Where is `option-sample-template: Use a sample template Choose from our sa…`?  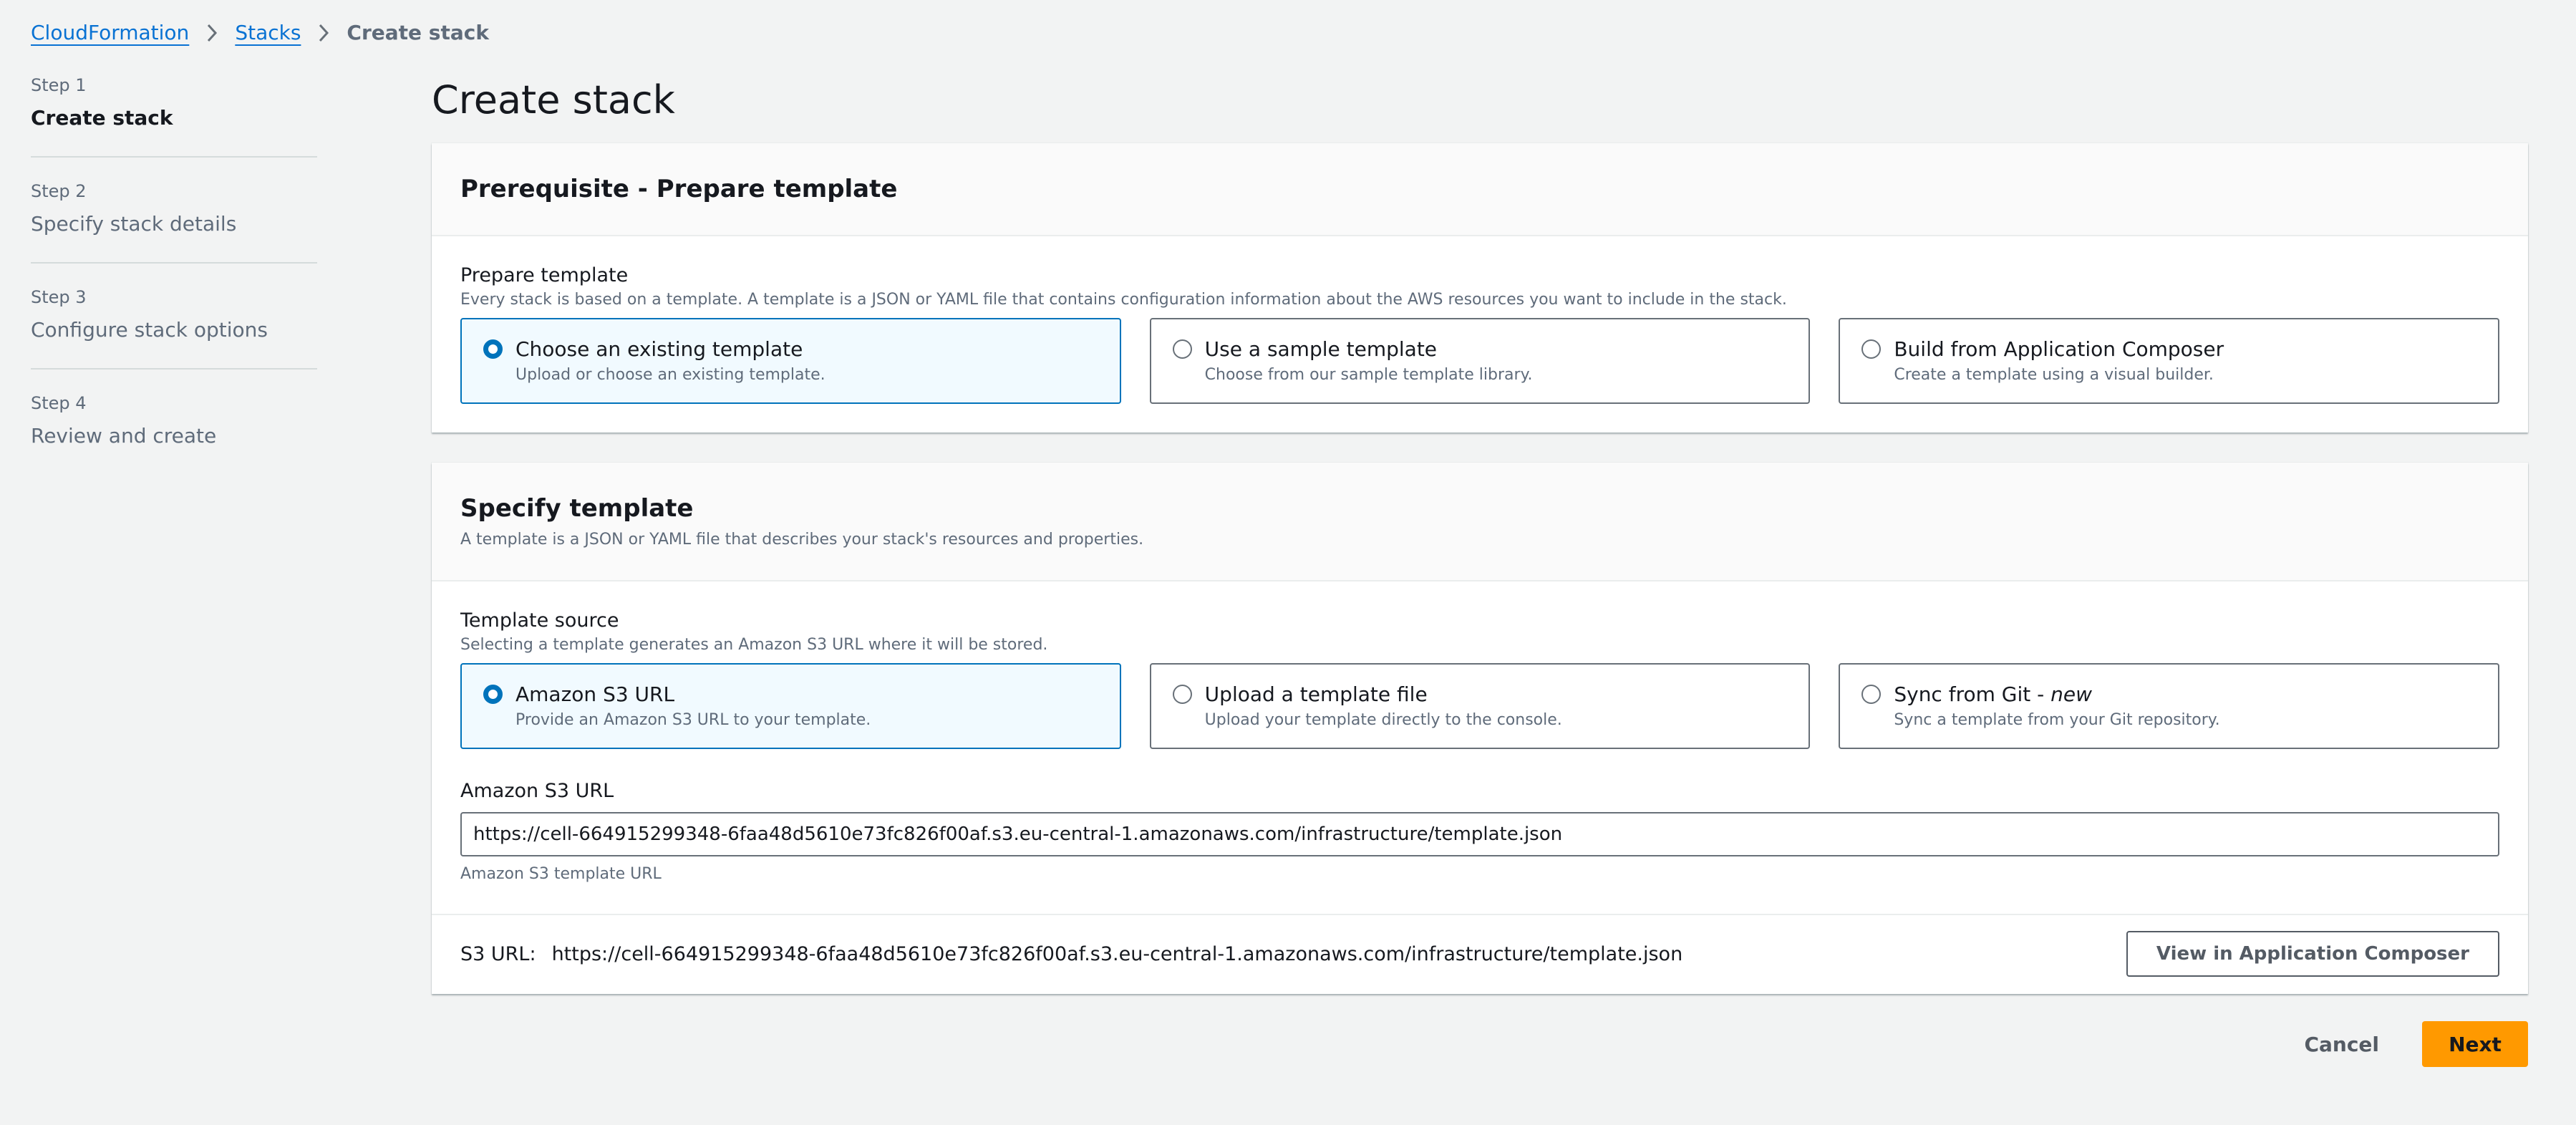
option-sample-template: Use a sample template Choose from our sa… is located at coordinates (1480, 361).